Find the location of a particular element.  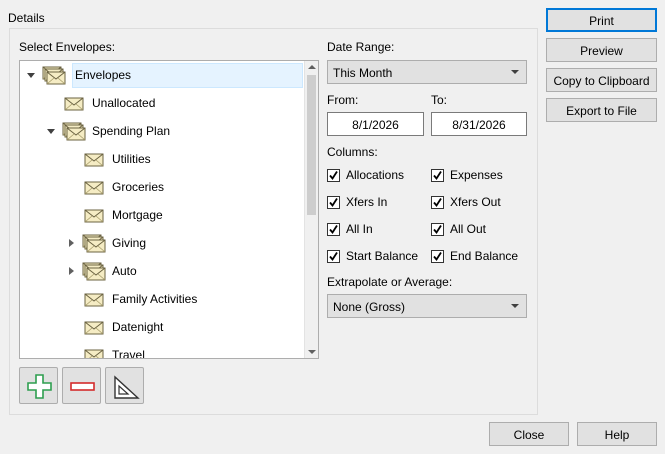

columns-label: Columns: is located at coordinates (352, 152).